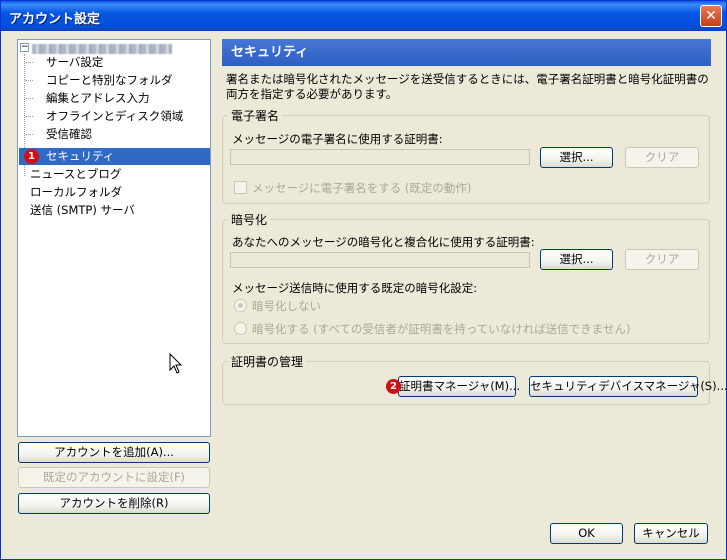 The image size is (727, 560). I want to click on encryption-group-label: 暗号化, so click(249, 220).